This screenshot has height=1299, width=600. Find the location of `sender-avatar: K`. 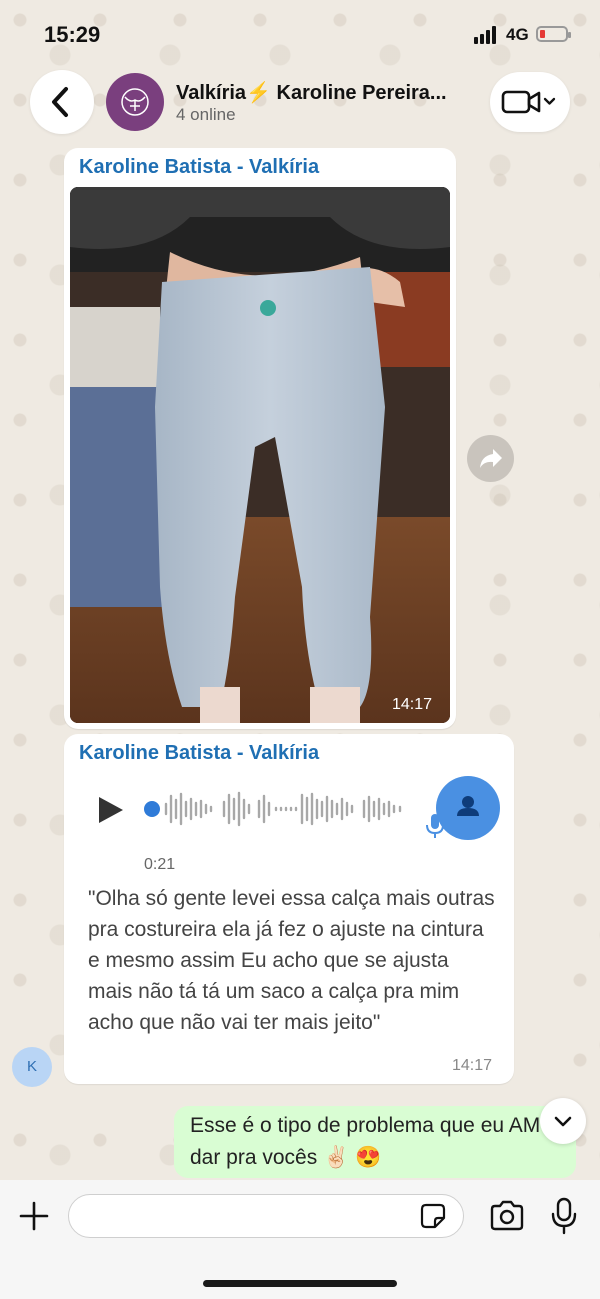

sender-avatar: K is located at coordinates (32, 1067).